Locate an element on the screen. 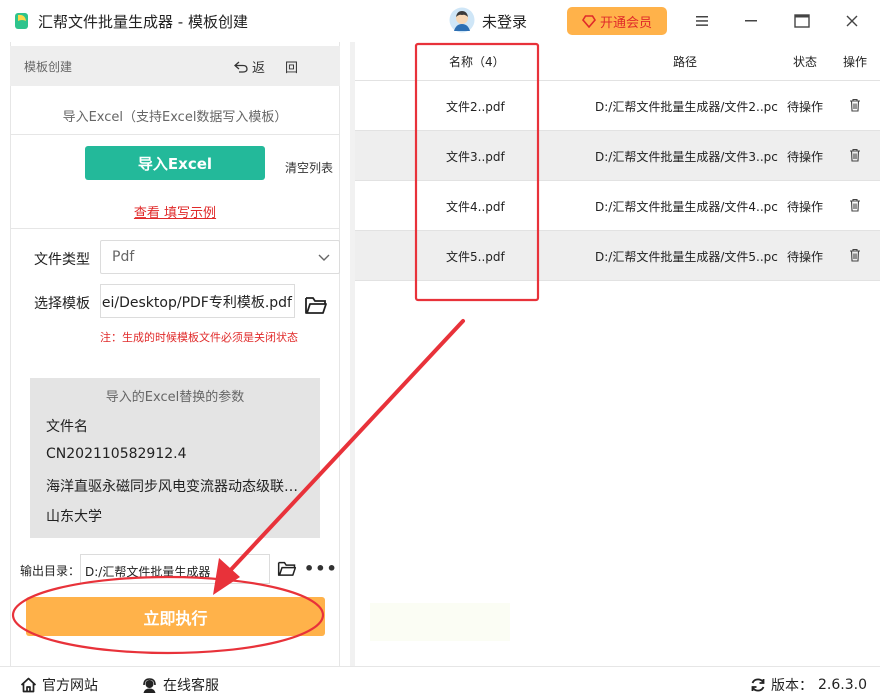  column-header-name: 名称（4） is located at coordinates (477, 61).